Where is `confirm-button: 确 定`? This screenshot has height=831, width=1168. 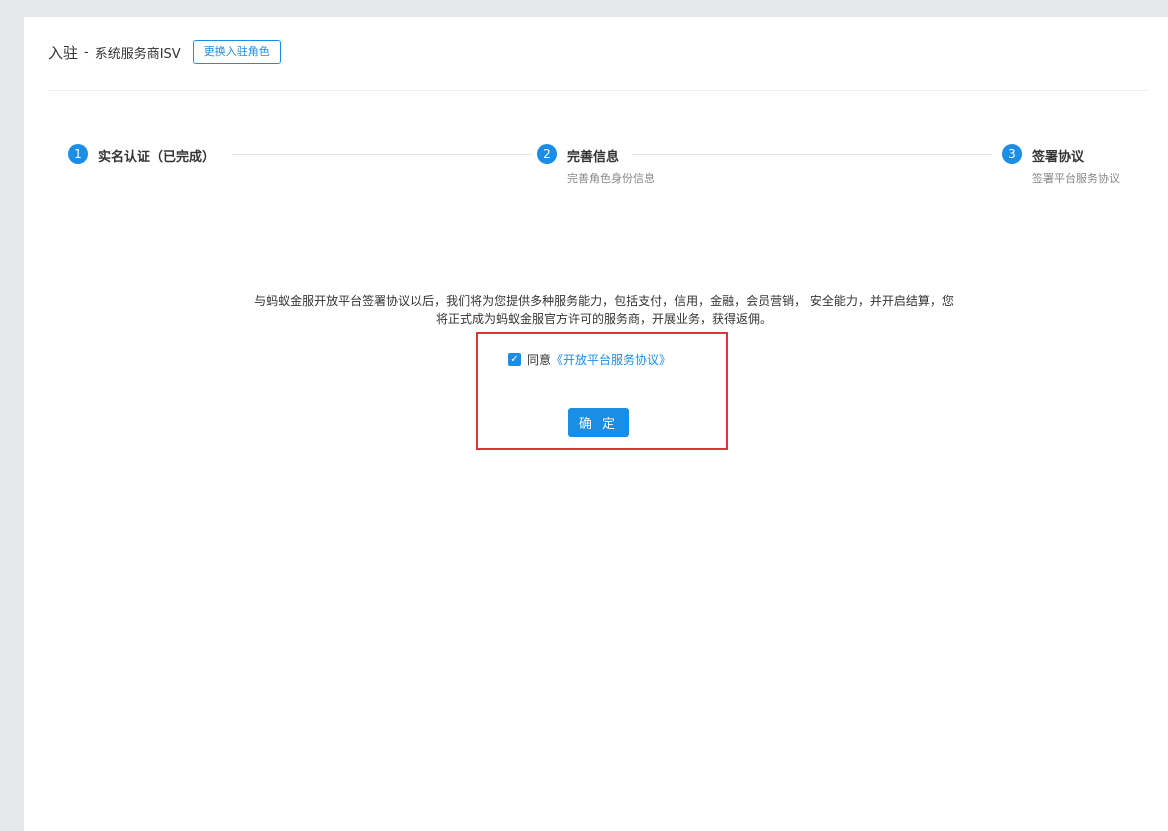 confirm-button: 确 定 is located at coordinates (598, 422).